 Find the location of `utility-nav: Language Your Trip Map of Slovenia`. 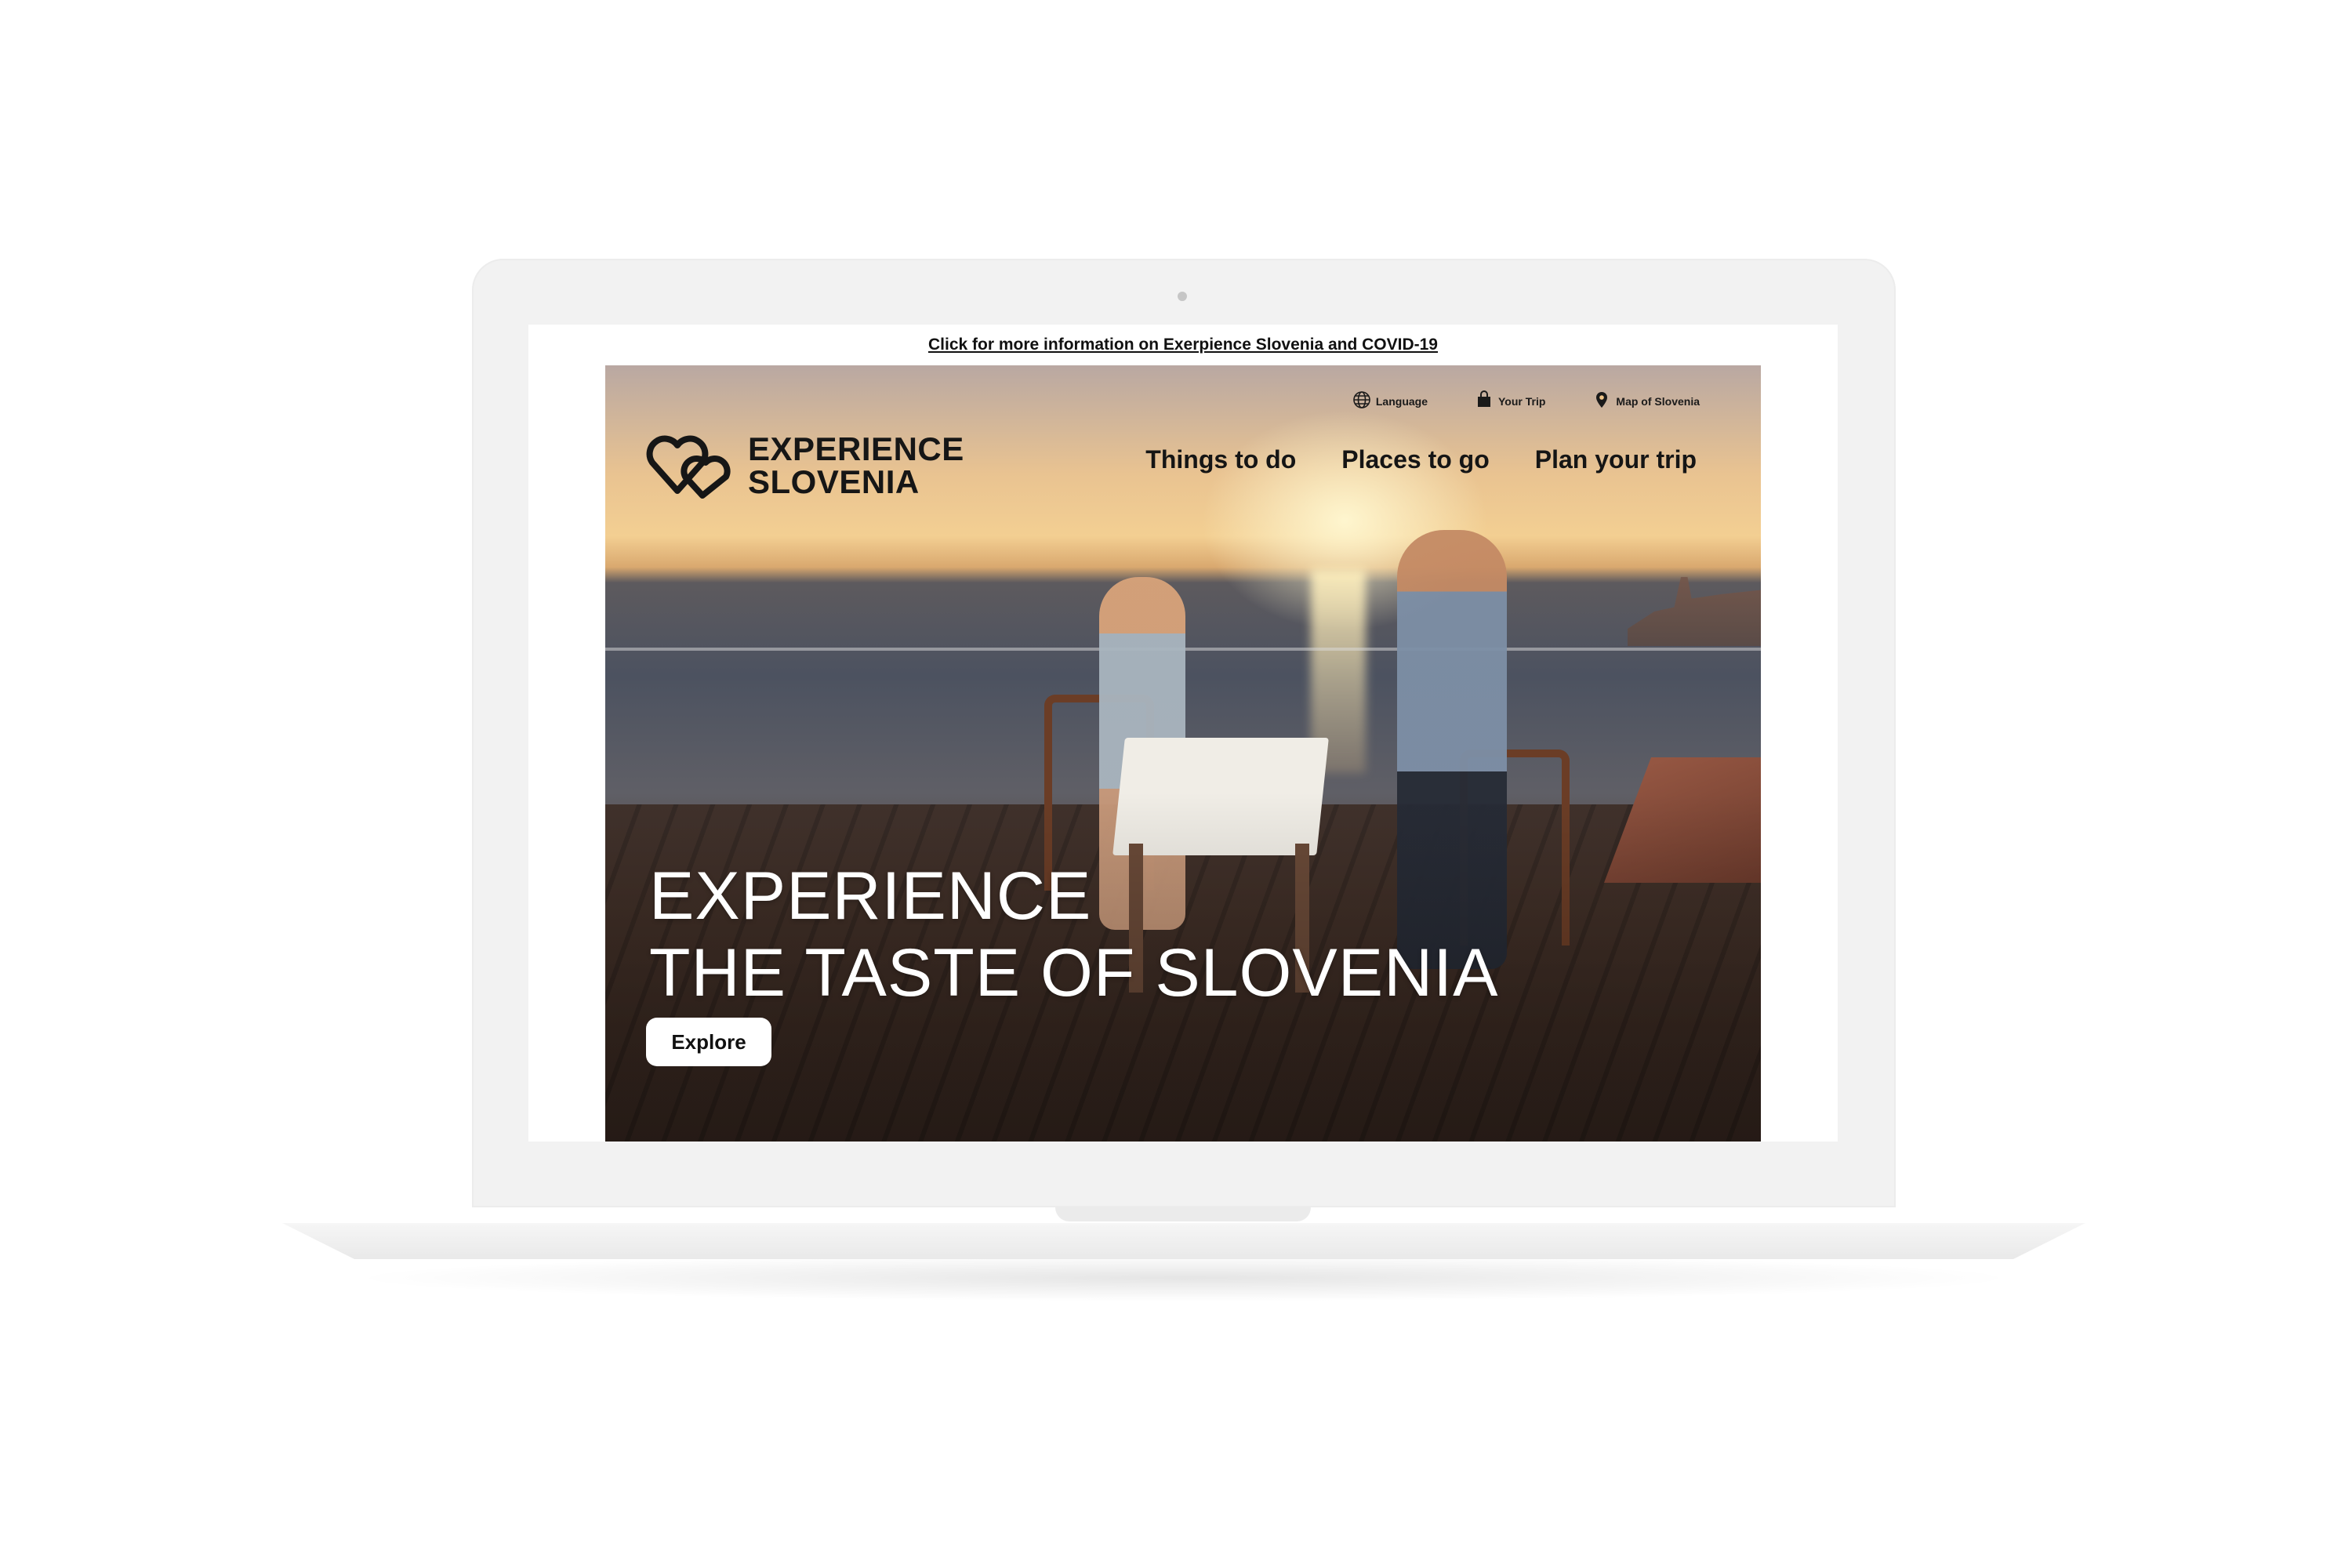

utility-nav: Language Your Trip Map of Slovenia is located at coordinates (1526, 401).